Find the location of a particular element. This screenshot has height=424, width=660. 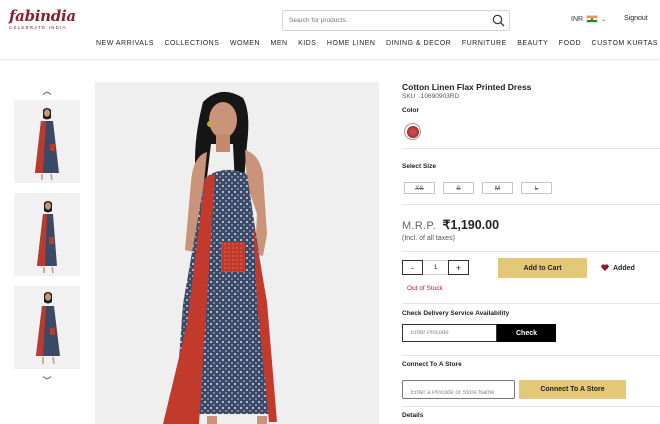

size-option-m: M is located at coordinates (497, 188).